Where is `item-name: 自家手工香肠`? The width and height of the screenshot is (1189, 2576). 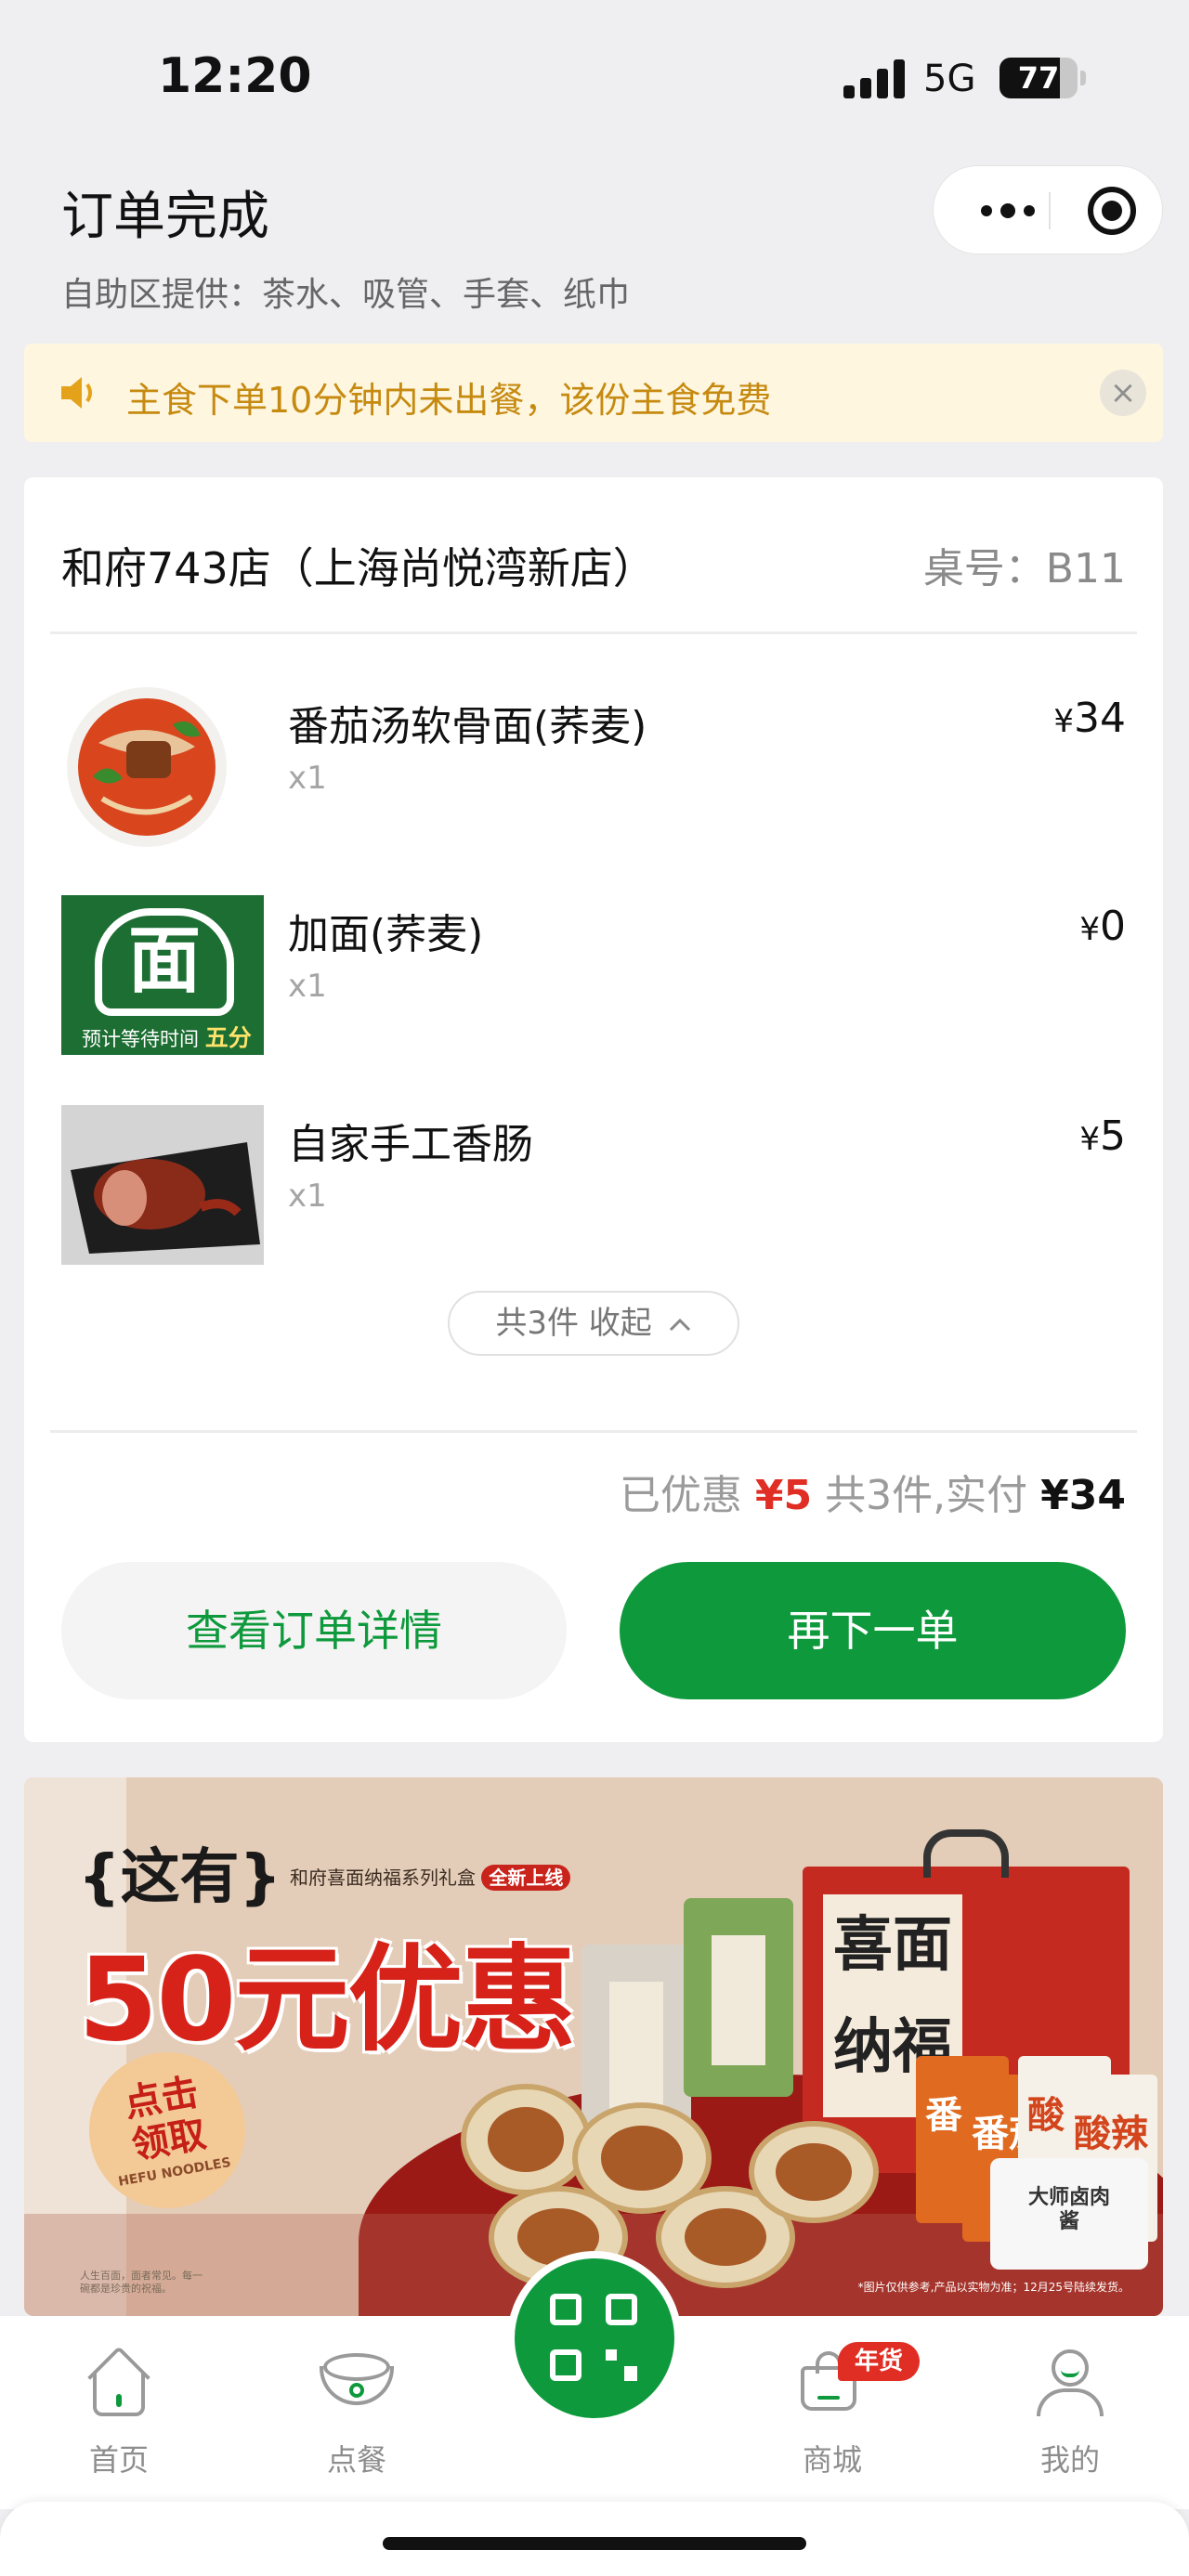 item-name: 自家手工香肠 is located at coordinates (411, 1144).